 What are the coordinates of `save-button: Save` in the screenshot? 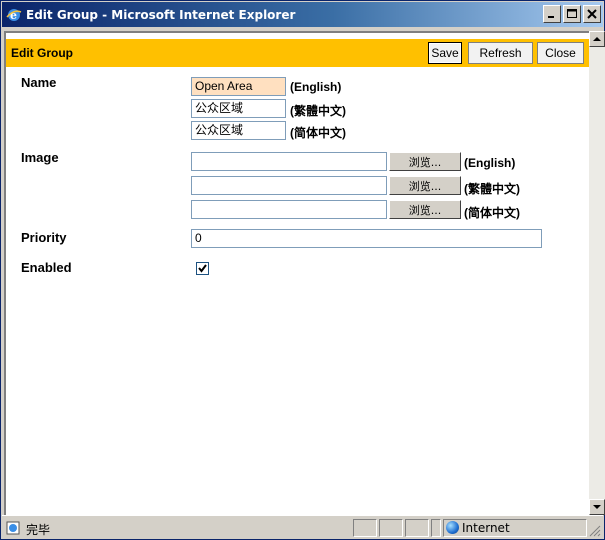 It's located at (445, 53).